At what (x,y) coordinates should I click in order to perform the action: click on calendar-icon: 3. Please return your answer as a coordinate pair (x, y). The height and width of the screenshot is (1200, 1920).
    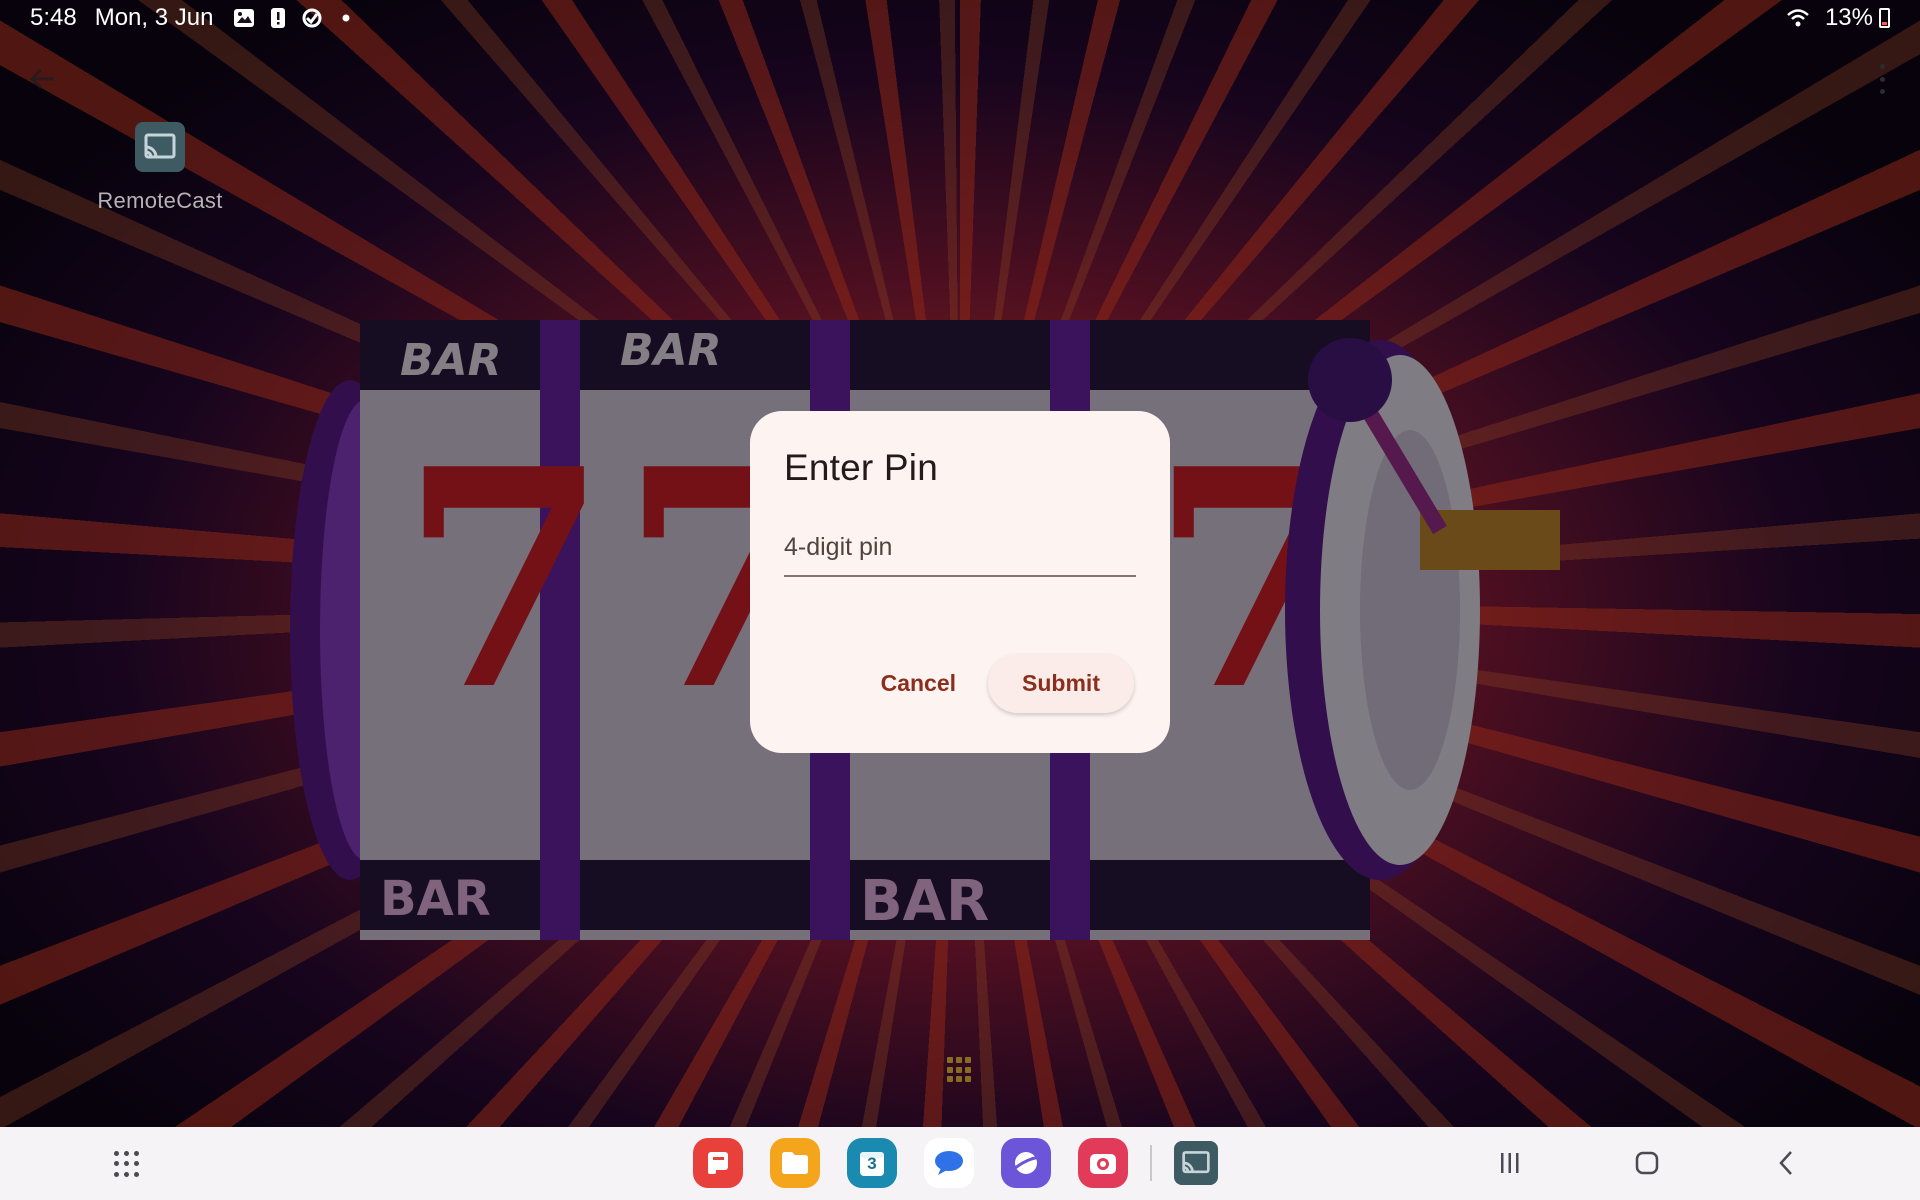
    Looking at the image, I should click on (872, 1163).